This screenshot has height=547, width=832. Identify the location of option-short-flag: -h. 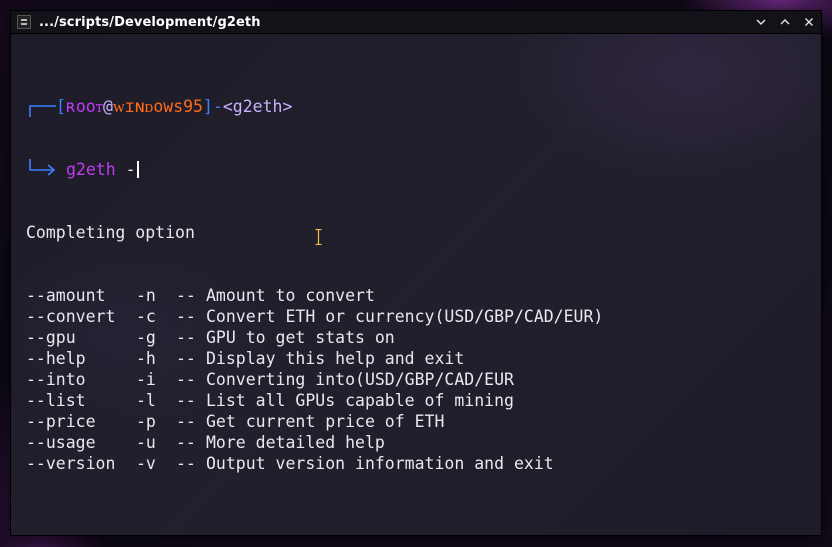
(146, 358).